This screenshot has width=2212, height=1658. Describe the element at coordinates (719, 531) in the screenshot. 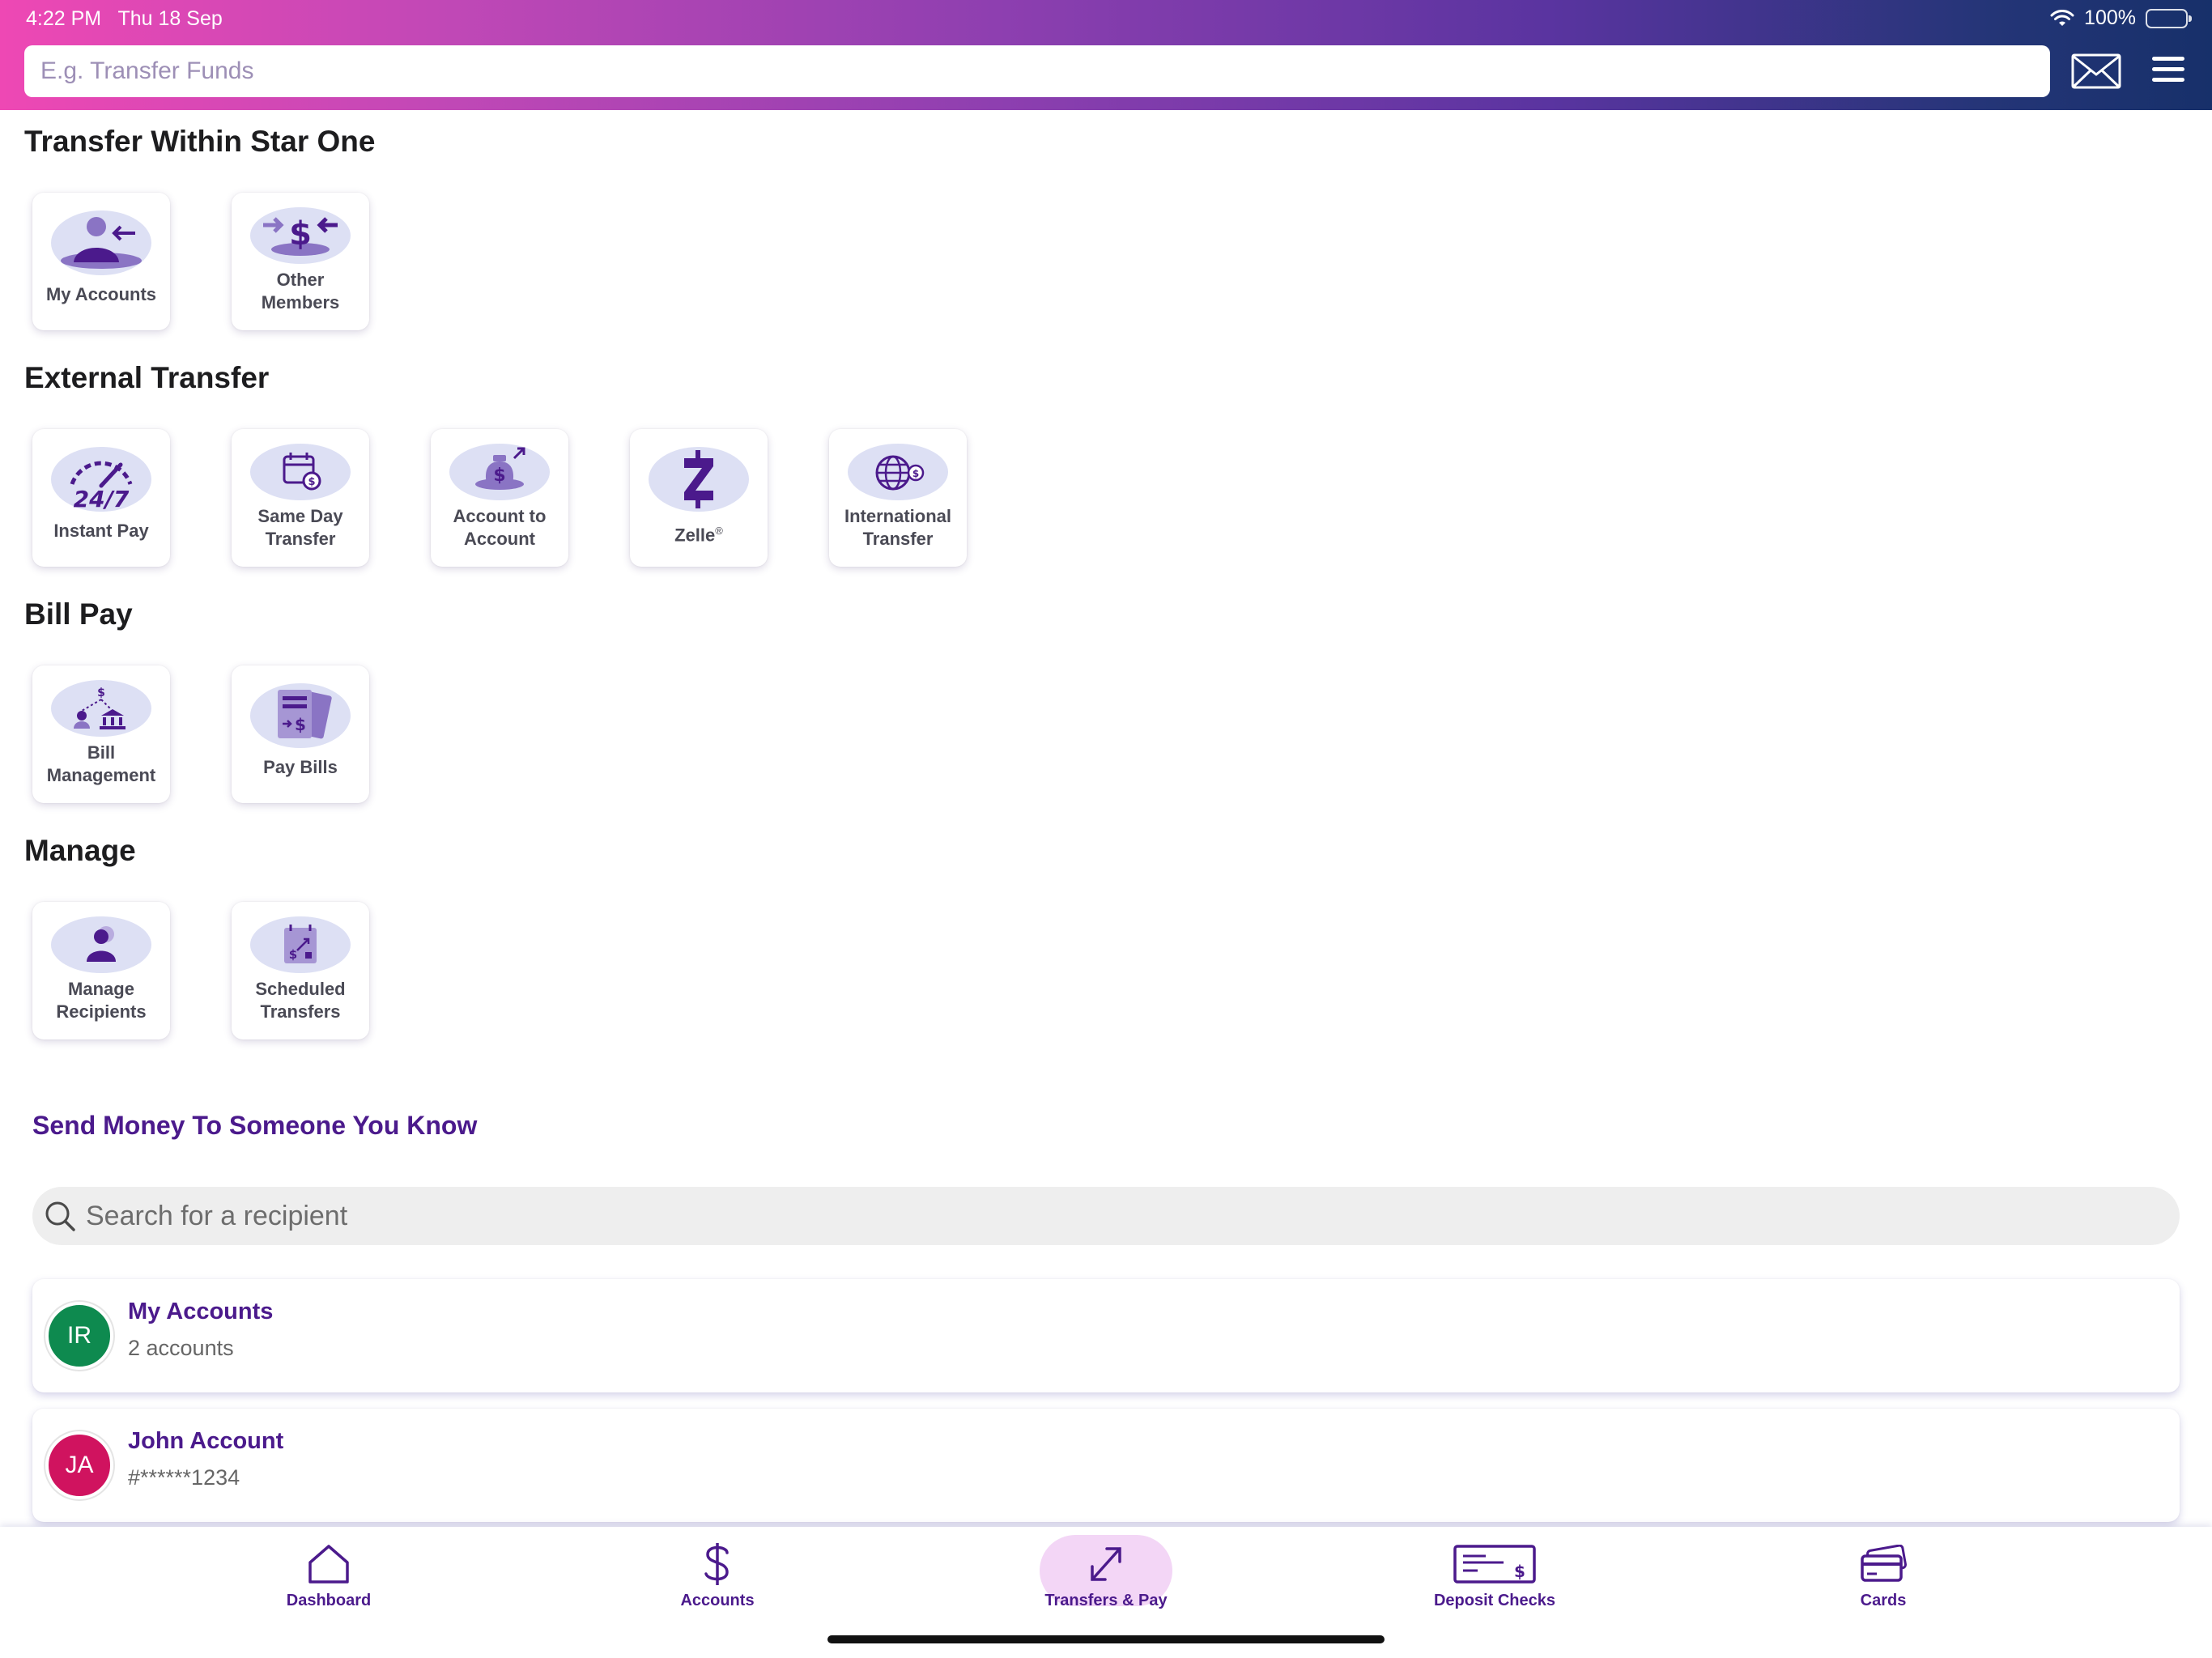

I see `trademark-symbol: ®` at that location.